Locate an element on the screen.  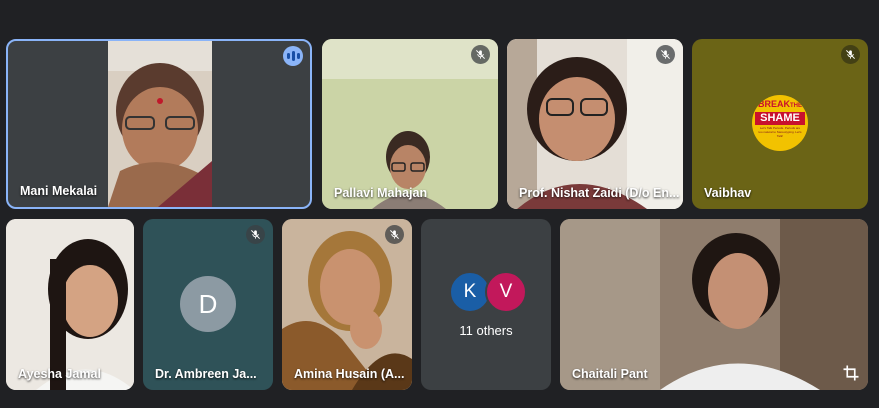
others-tile: K V 11 others is located at coordinates (486, 304).